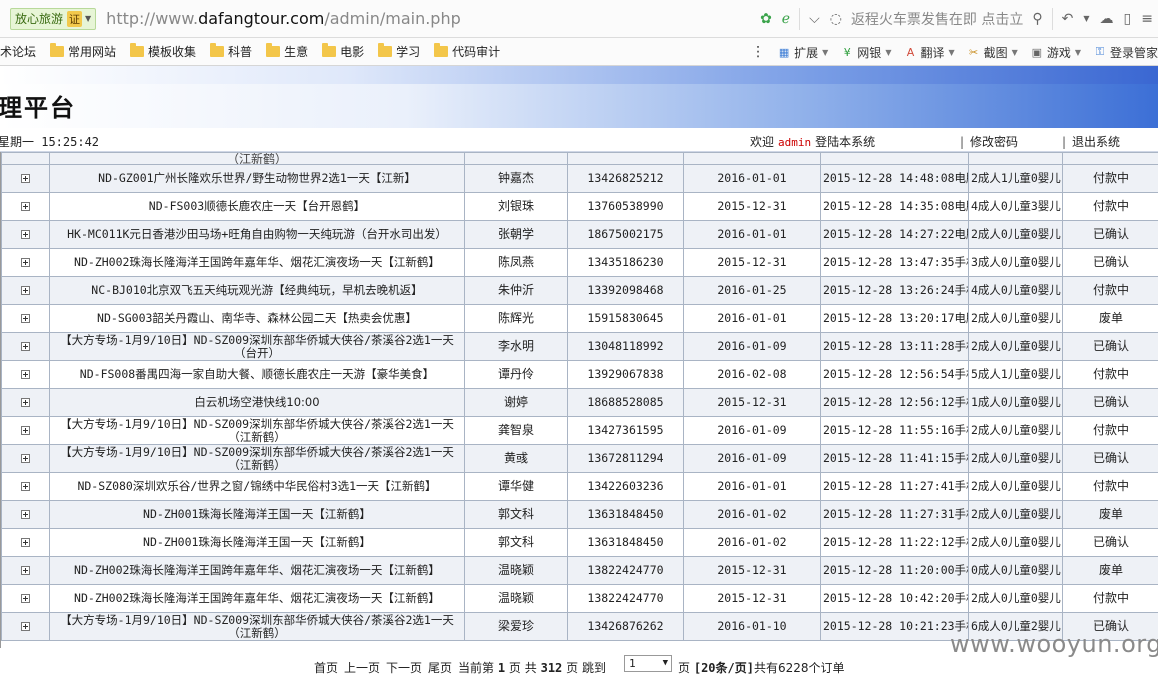  Describe the element at coordinates (795, 142) in the screenshot. I see `username: admin` at that location.